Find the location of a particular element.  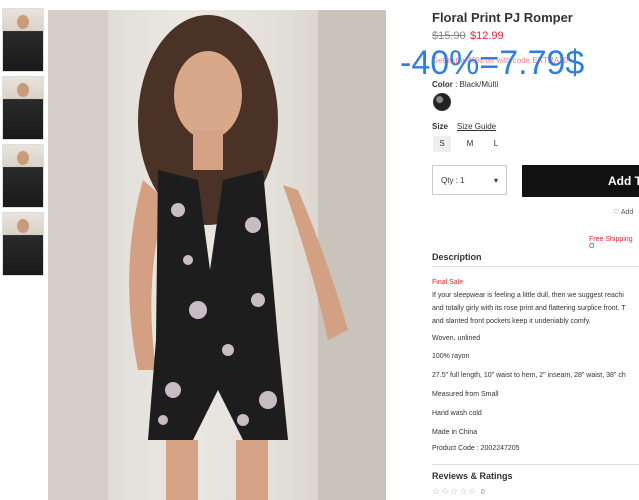

description-line: 100% rayon is located at coordinates (451, 356).